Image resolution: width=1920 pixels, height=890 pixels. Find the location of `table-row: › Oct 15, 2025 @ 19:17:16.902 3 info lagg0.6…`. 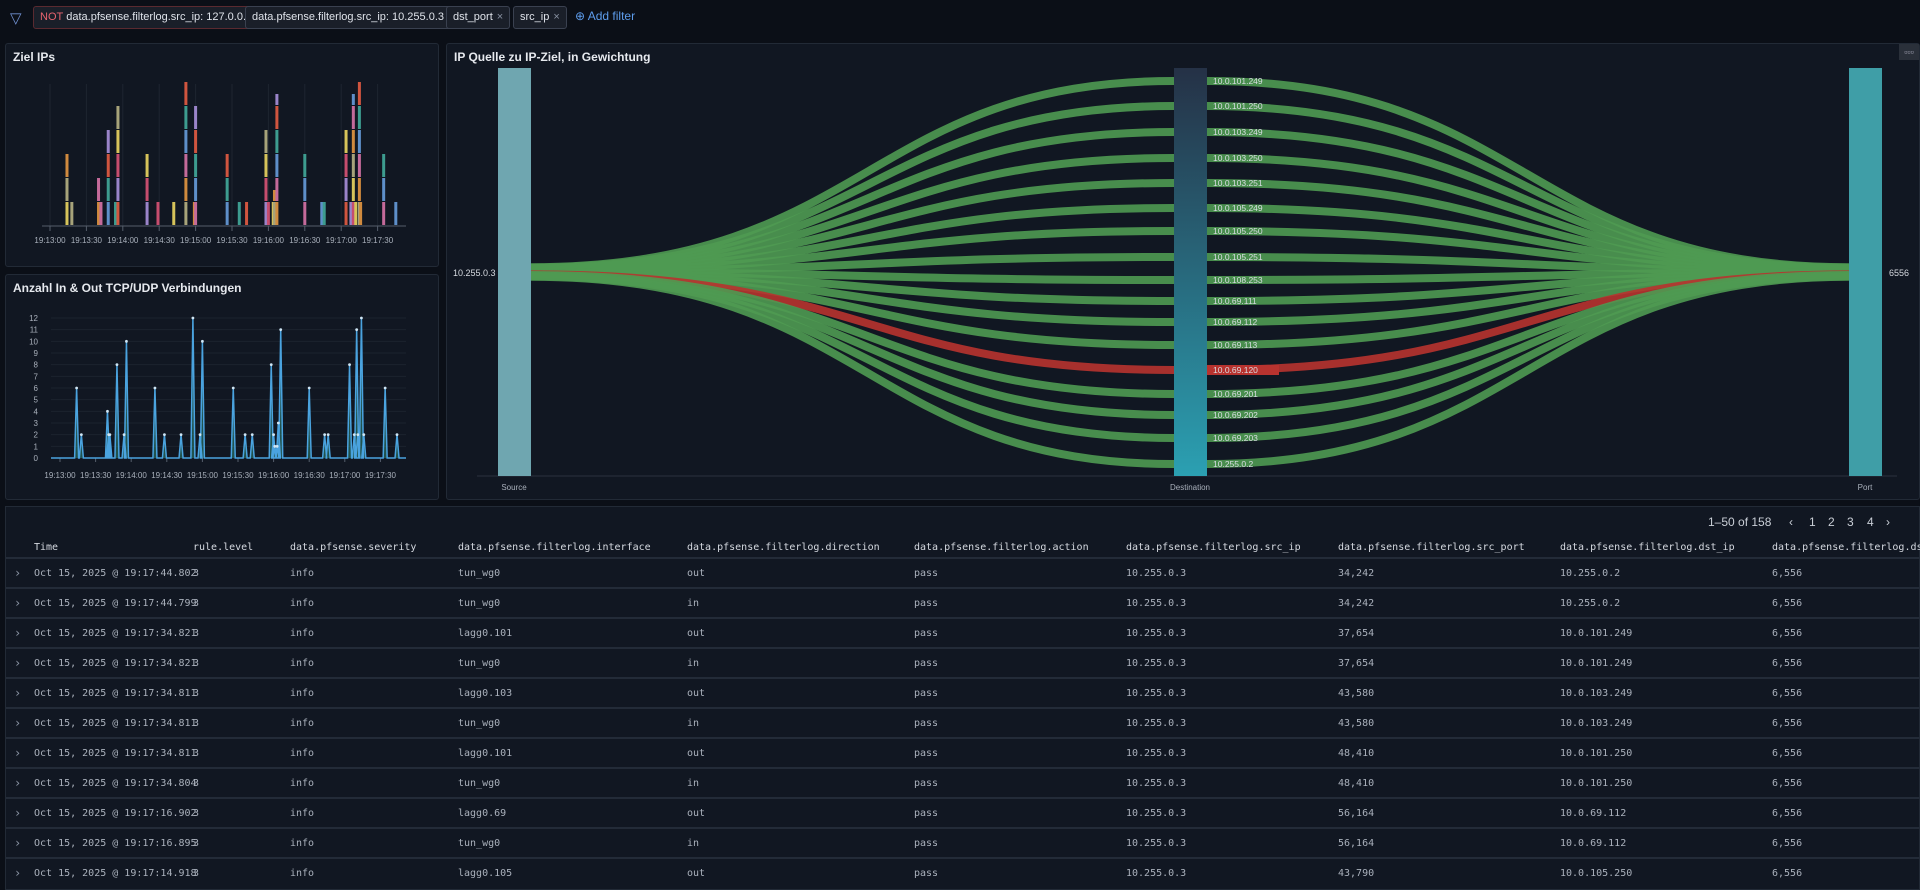

table-row: › Oct 15, 2025 @ 19:17:16.902 3 info lagg0.6… is located at coordinates (963, 812).